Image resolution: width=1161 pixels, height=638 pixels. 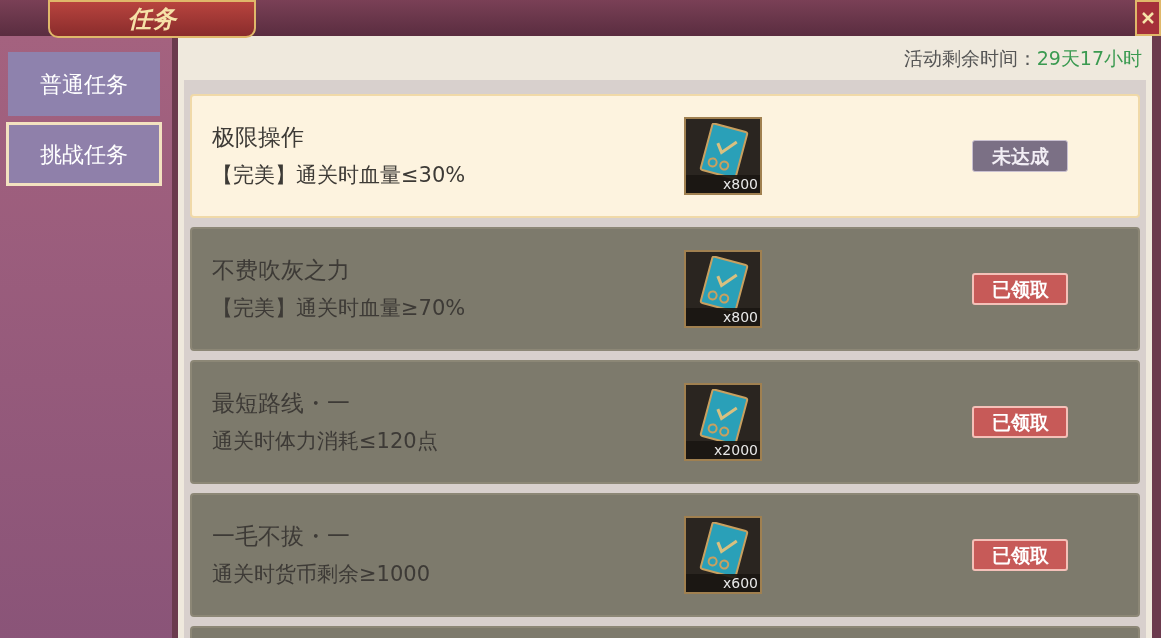 What do you see at coordinates (322, 574) in the screenshot?
I see `task-requirement: 通关时货币剩余≥1000` at bounding box center [322, 574].